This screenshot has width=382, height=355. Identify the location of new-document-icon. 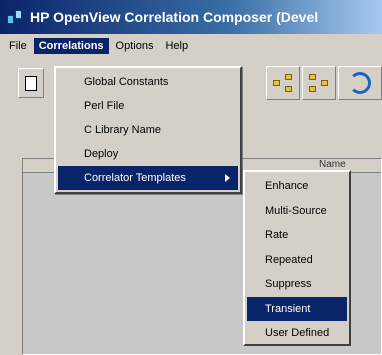
(31, 83).